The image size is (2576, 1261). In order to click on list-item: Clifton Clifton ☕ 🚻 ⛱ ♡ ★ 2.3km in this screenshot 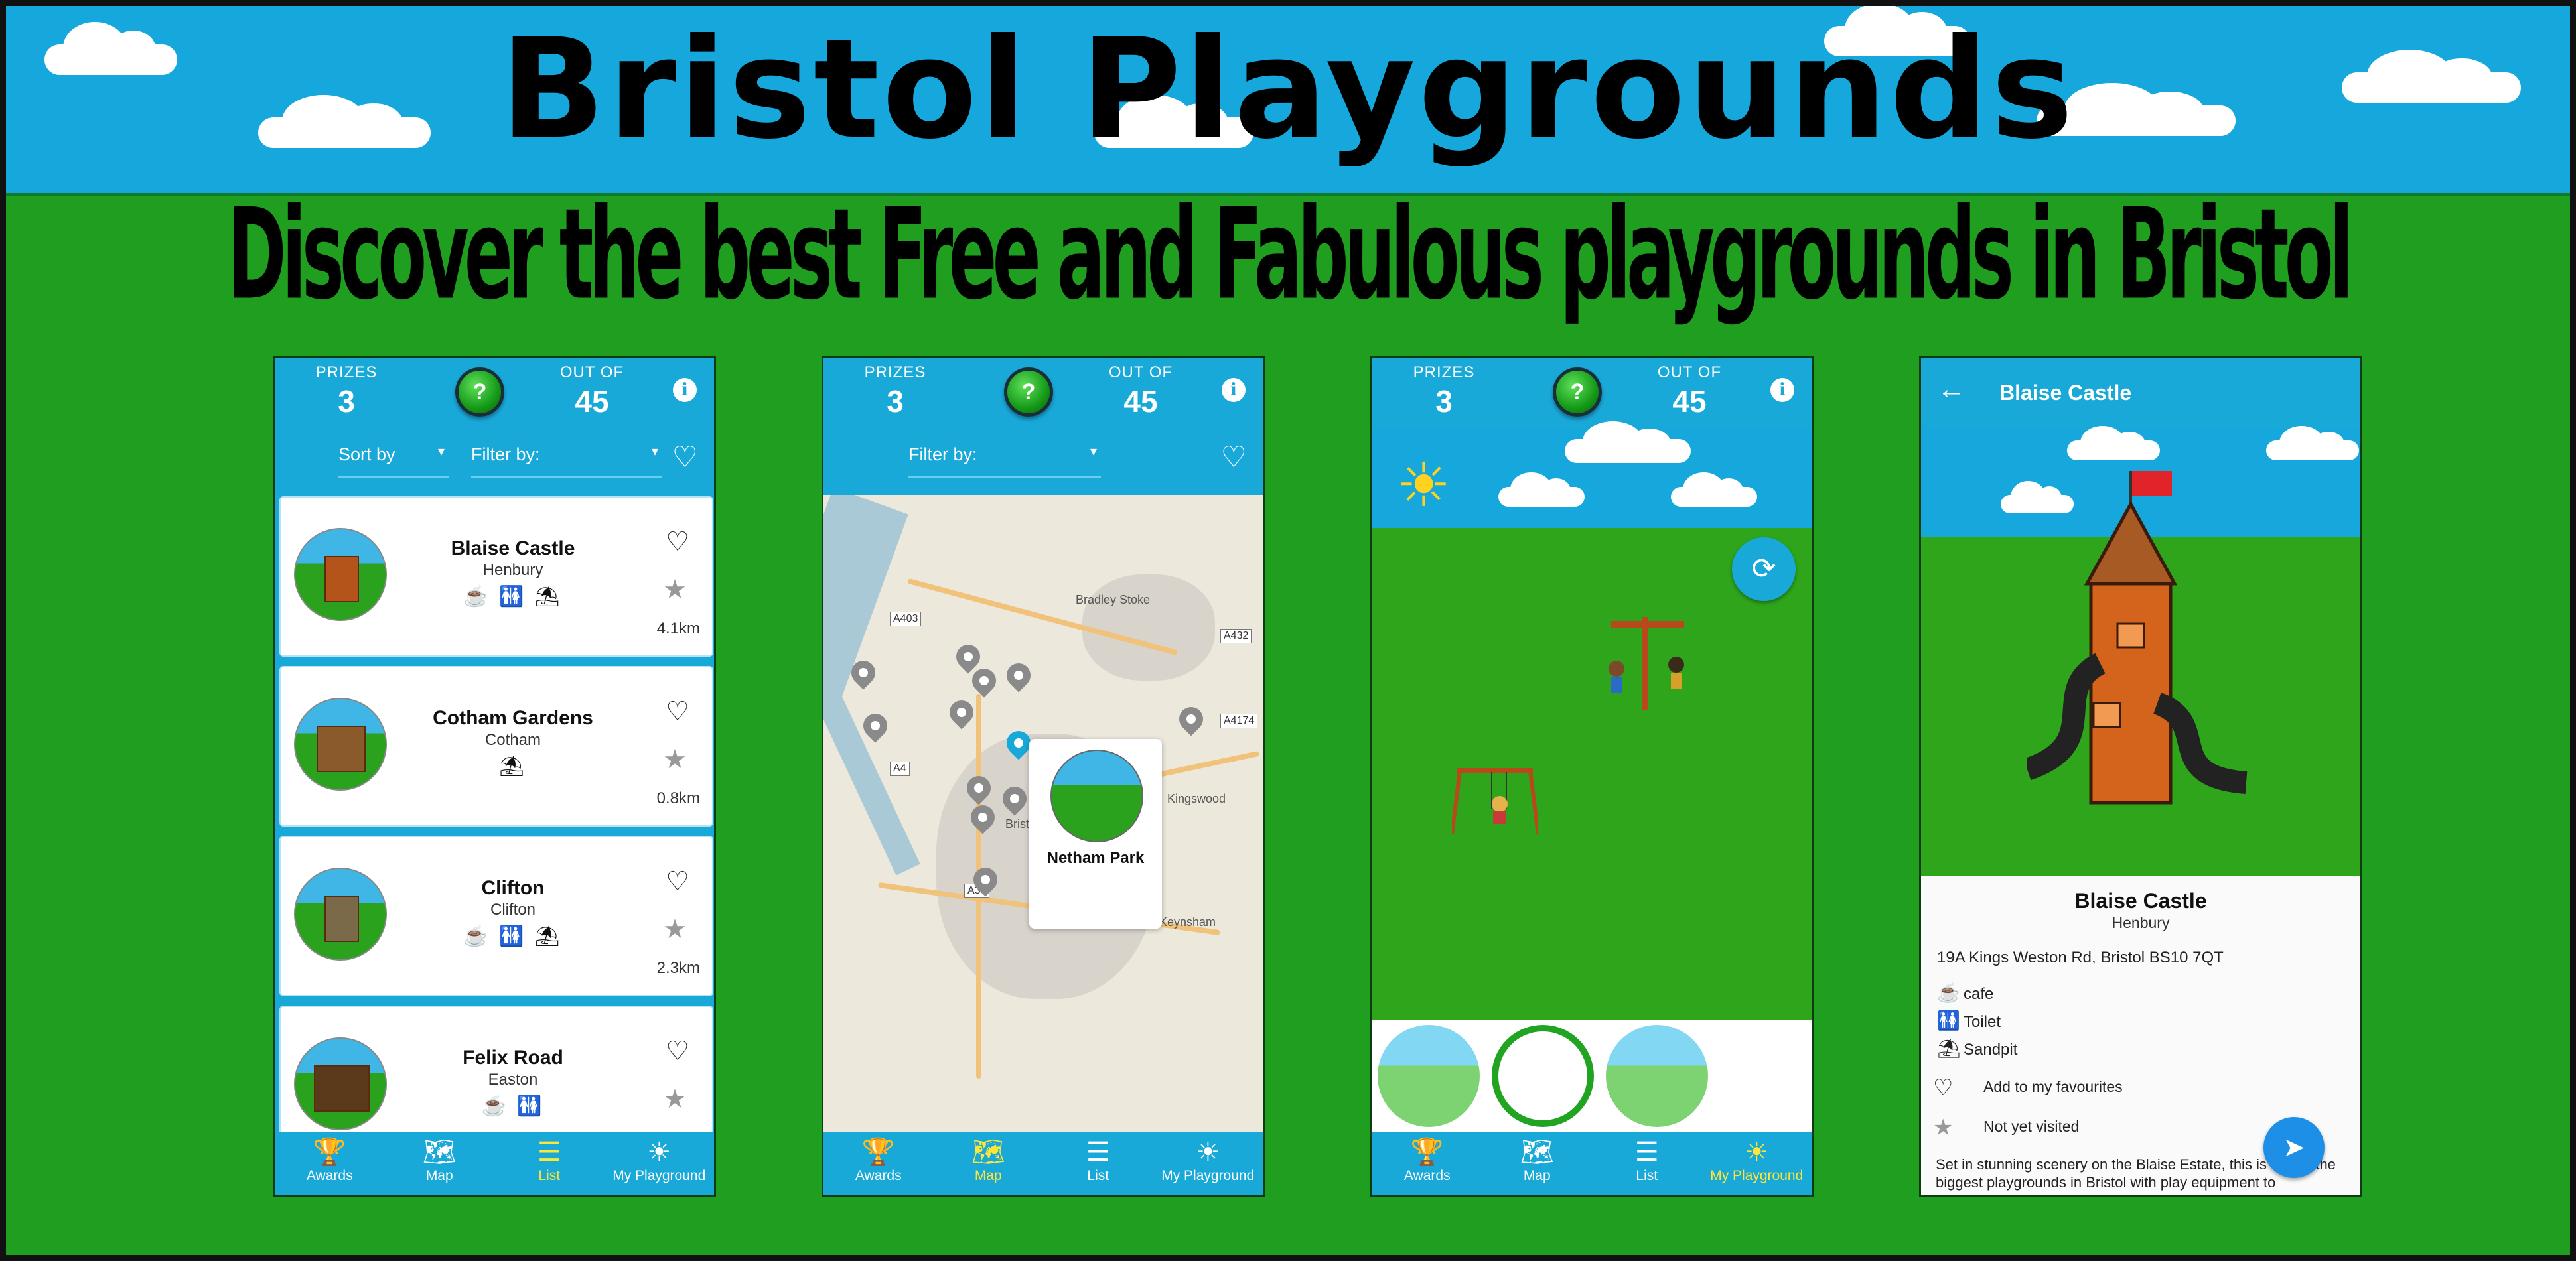, I will do `click(496, 916)`.